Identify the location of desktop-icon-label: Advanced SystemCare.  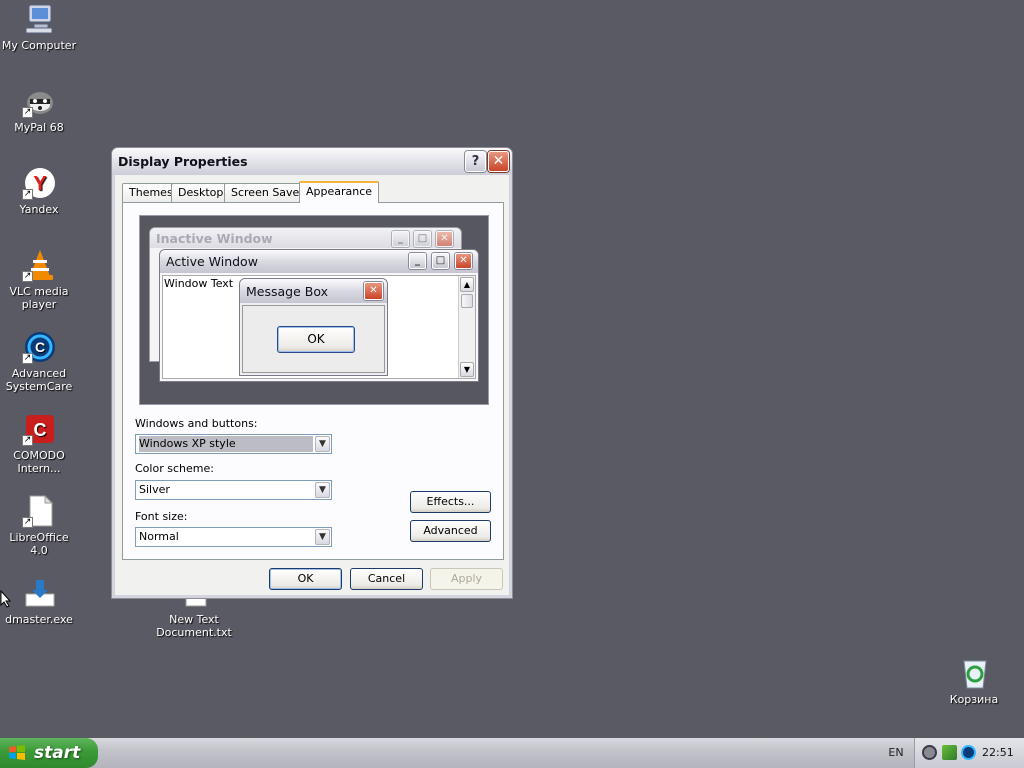
(39, 380).